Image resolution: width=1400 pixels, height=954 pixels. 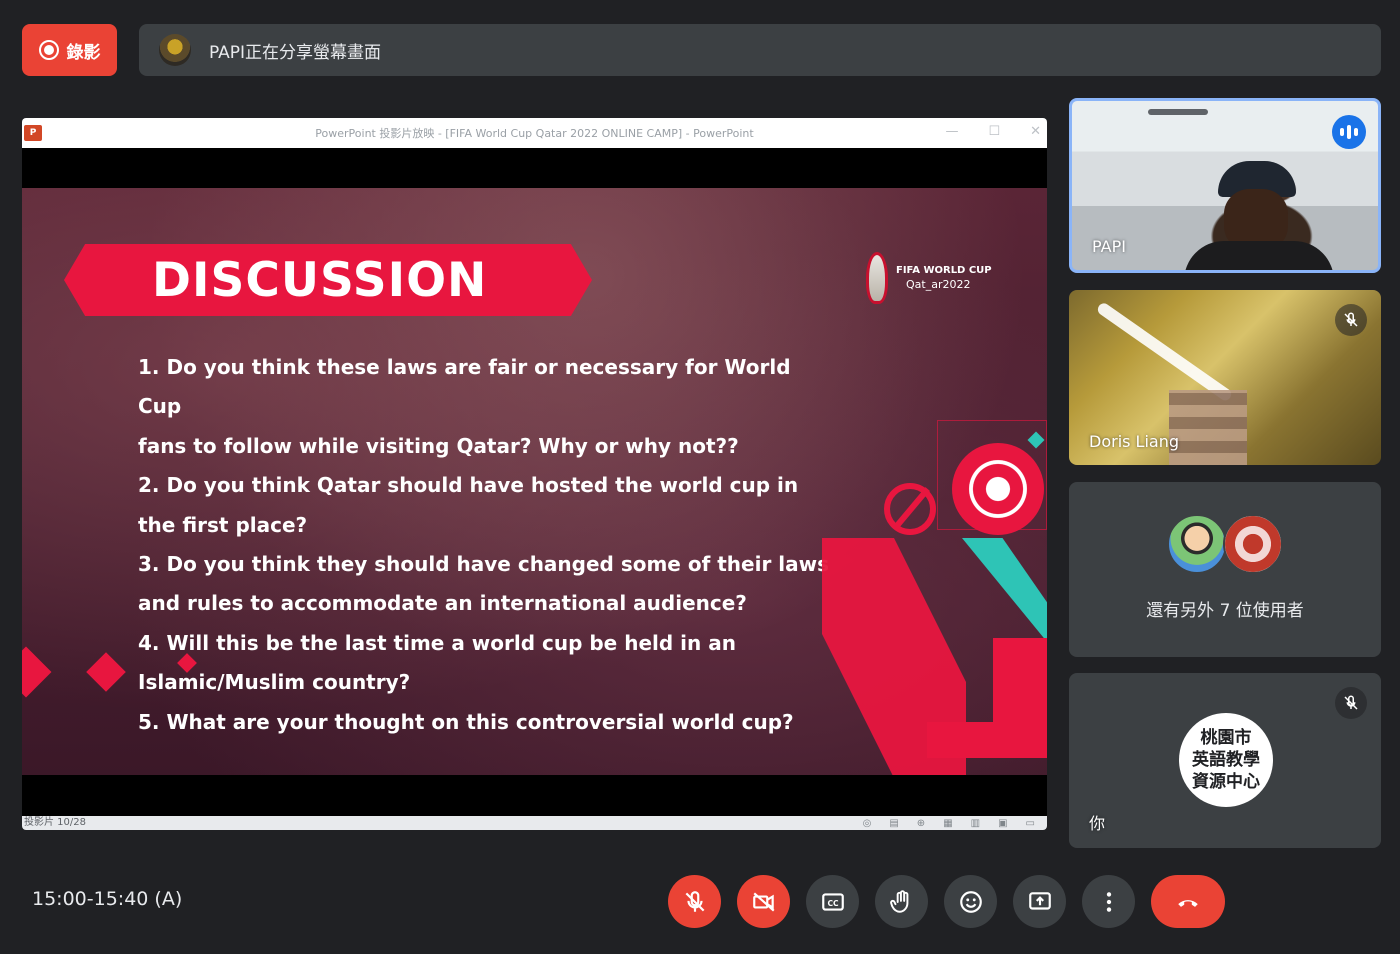 What do you see at coordinates (1002, 823) in the screenshot?
I see `slideshow-icon: ▣` at bounding box center [1002, 823].